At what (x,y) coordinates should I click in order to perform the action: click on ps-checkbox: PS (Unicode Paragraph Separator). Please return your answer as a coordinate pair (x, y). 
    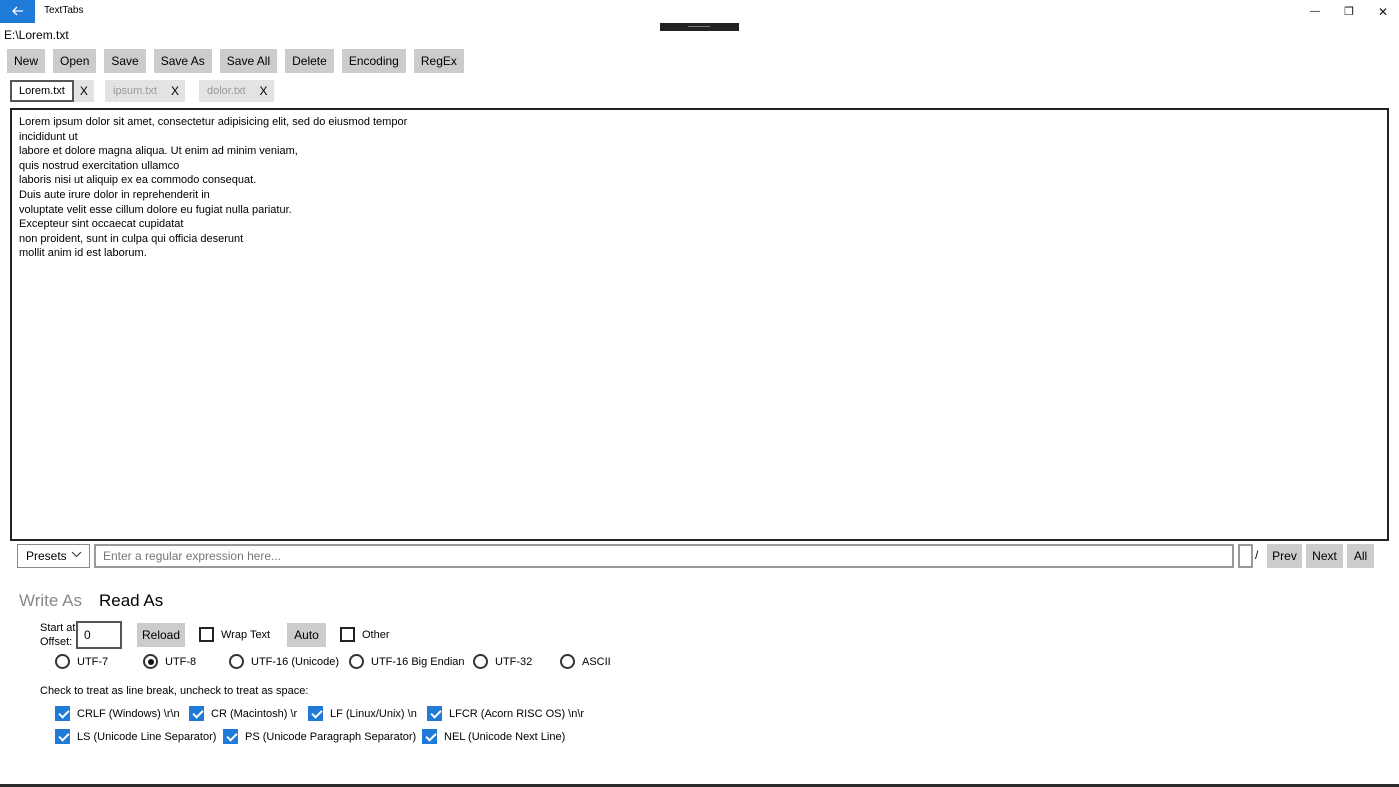
    Looking at the image, I should click on (319, 736).